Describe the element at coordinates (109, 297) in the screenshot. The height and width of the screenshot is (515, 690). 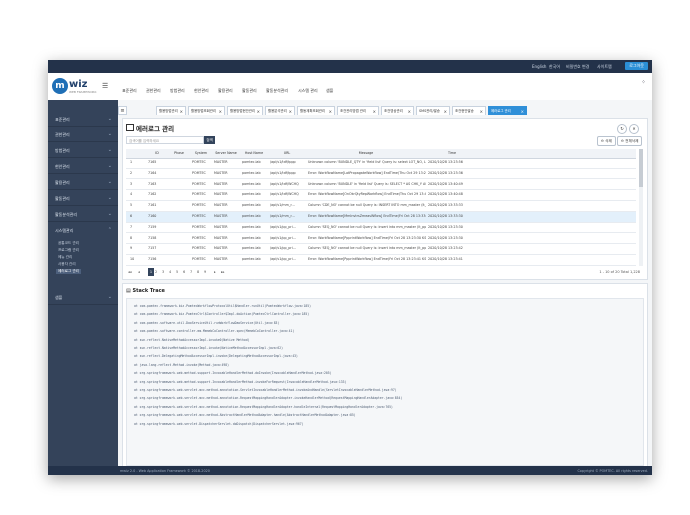
I see `chevron-down-icon: ⌄` at that location.